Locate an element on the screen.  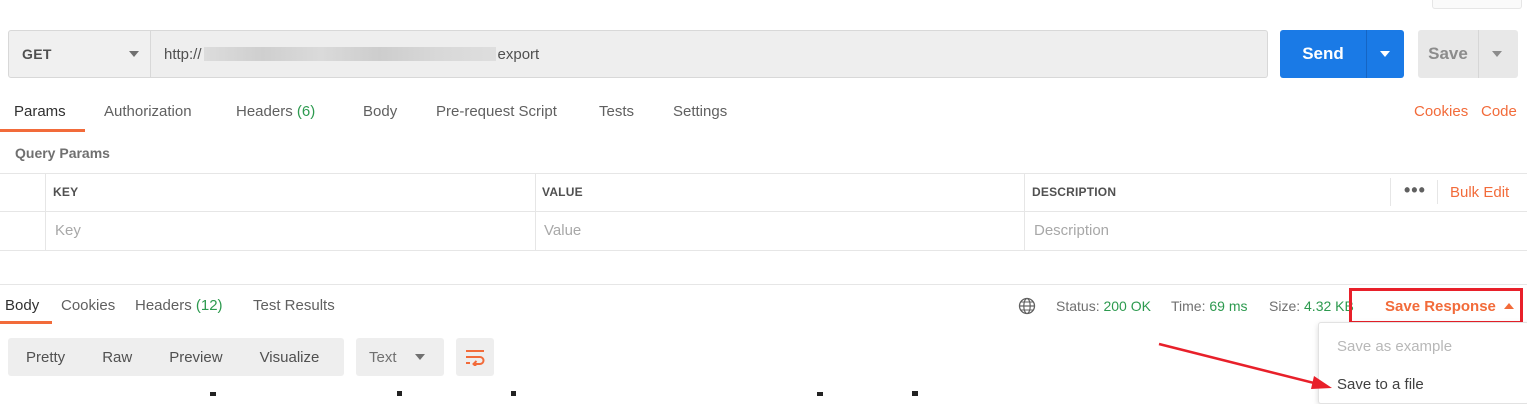
save-response-button-highlight: Save Response is located at coordinates (1436, 306).